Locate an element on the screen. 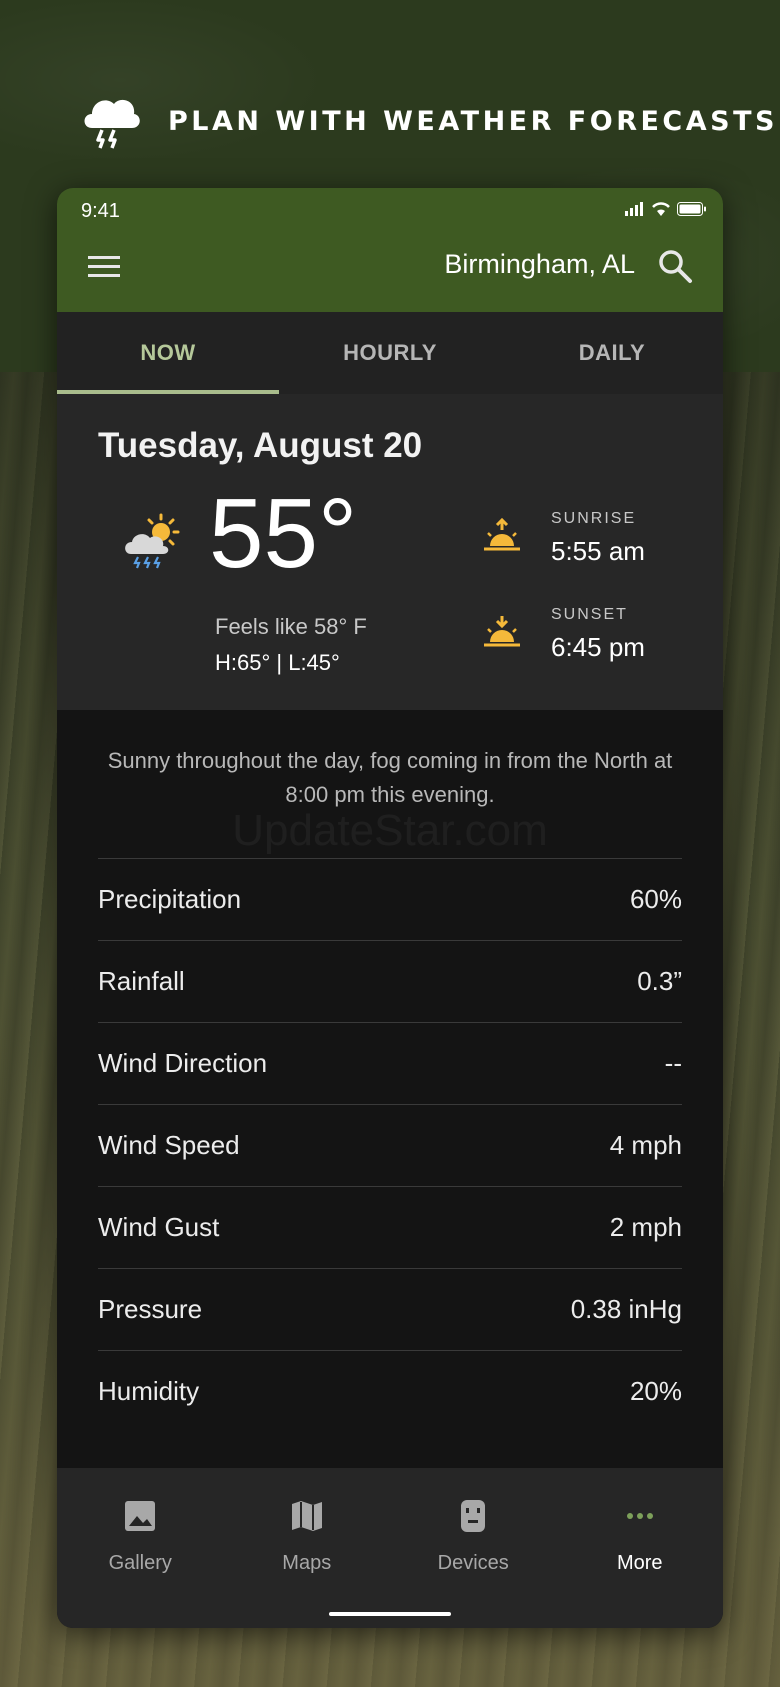 Image resolution: width=780 pixels, height=1687 pixels. detail-value: 20% is located at coordinates (655, 1391).